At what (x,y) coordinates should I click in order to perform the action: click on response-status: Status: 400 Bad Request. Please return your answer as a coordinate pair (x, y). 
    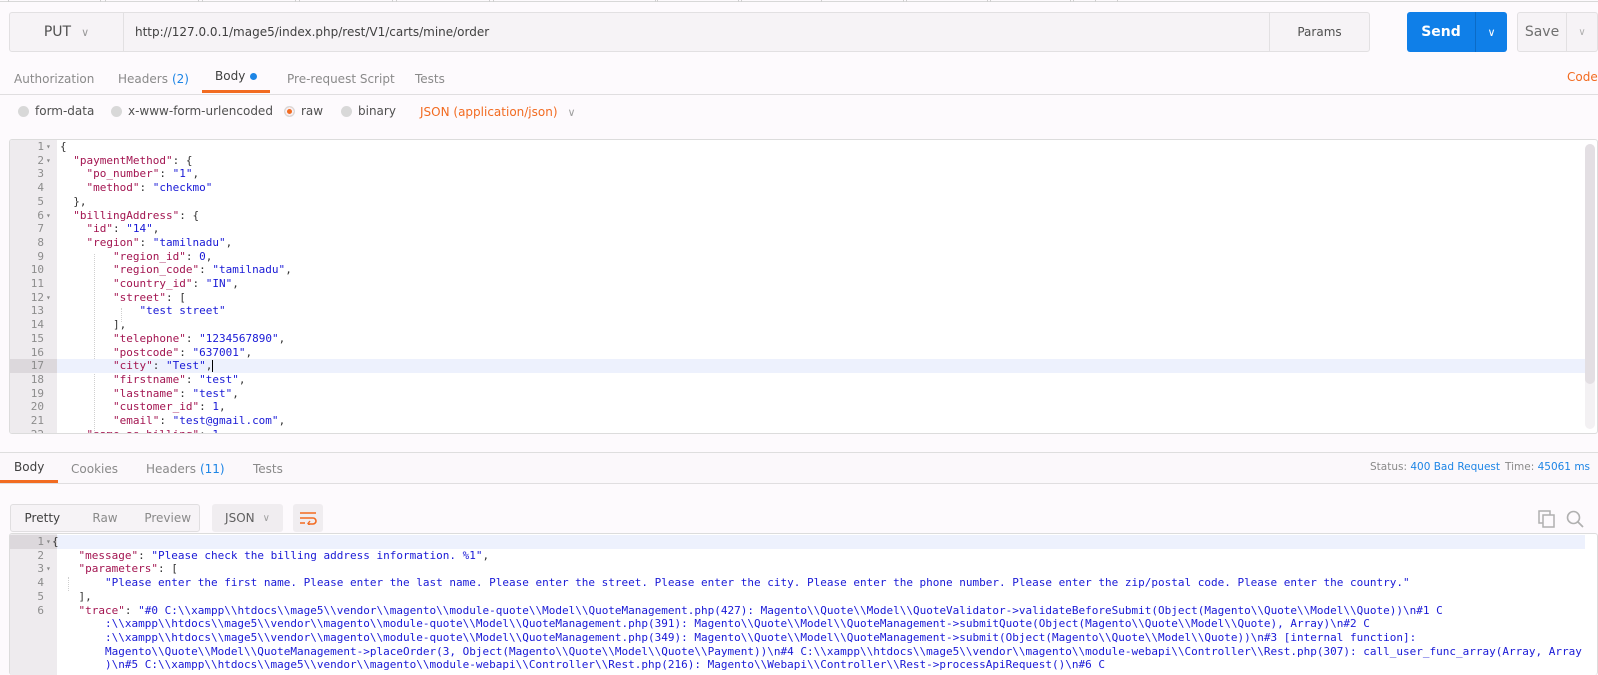
    Looking at the image, I should click on (1435, 467).